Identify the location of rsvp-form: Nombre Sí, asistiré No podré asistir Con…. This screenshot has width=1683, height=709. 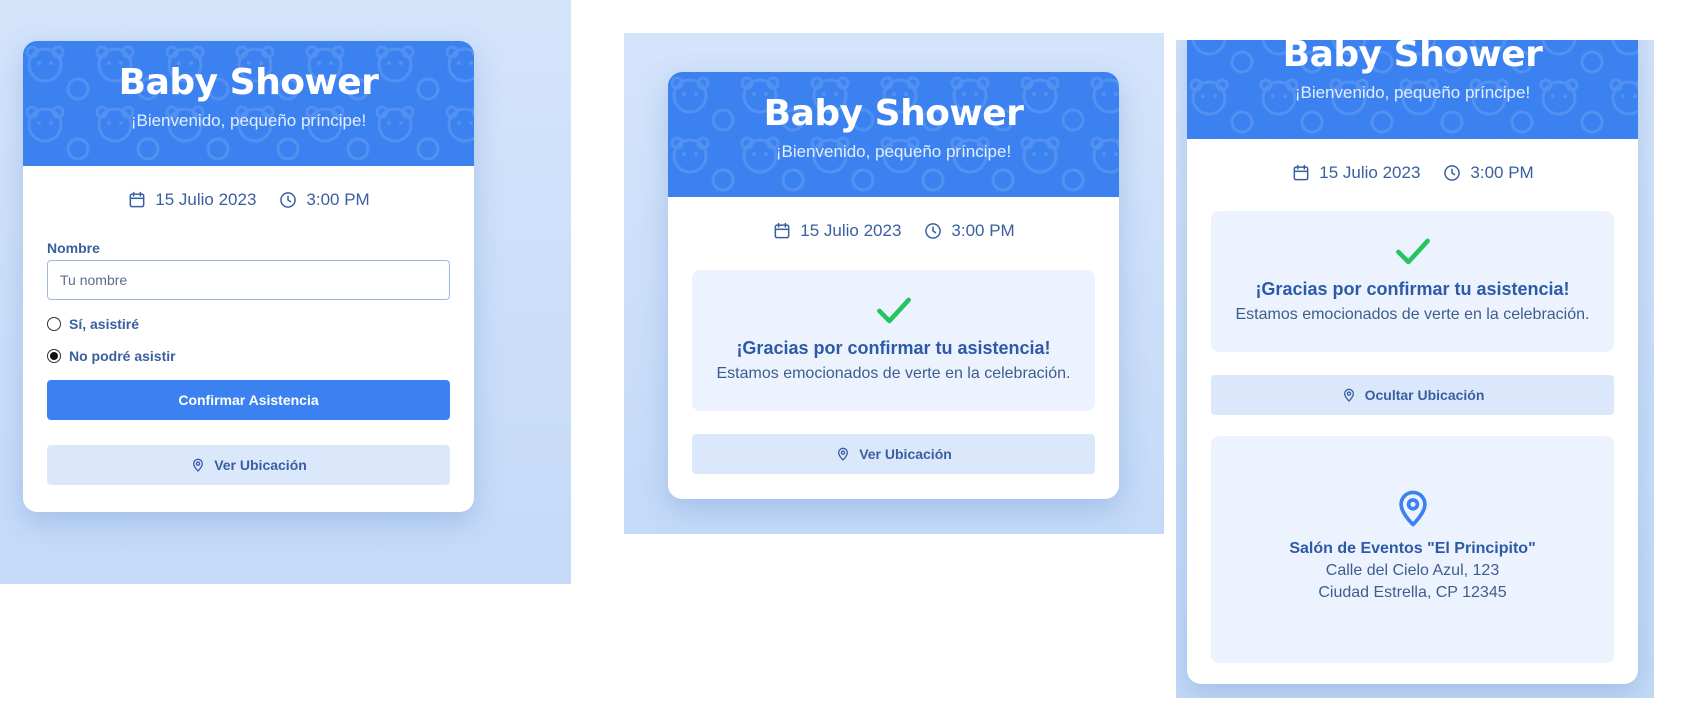
(248, 362).